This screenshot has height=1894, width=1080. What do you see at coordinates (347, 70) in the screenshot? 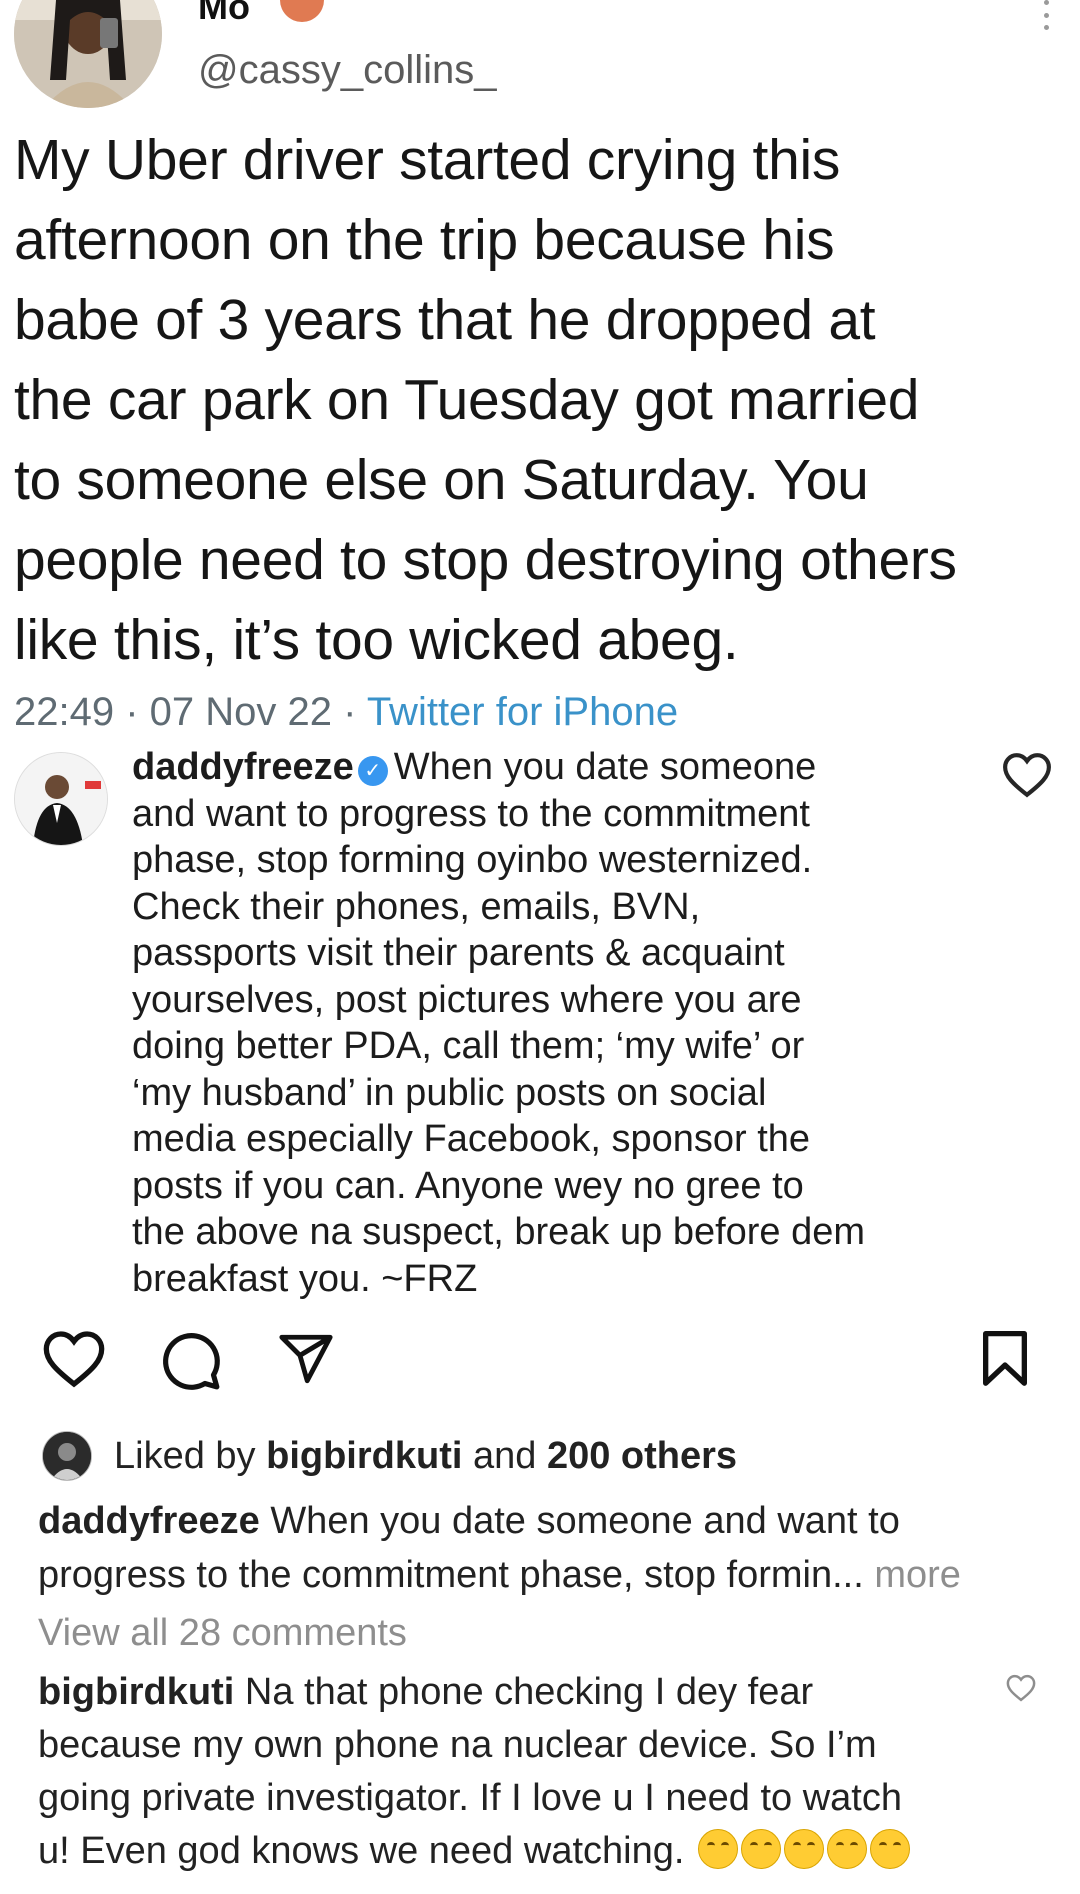
I see `tweet-handle: @cassy_collins_` at bounding box center [347, 70].